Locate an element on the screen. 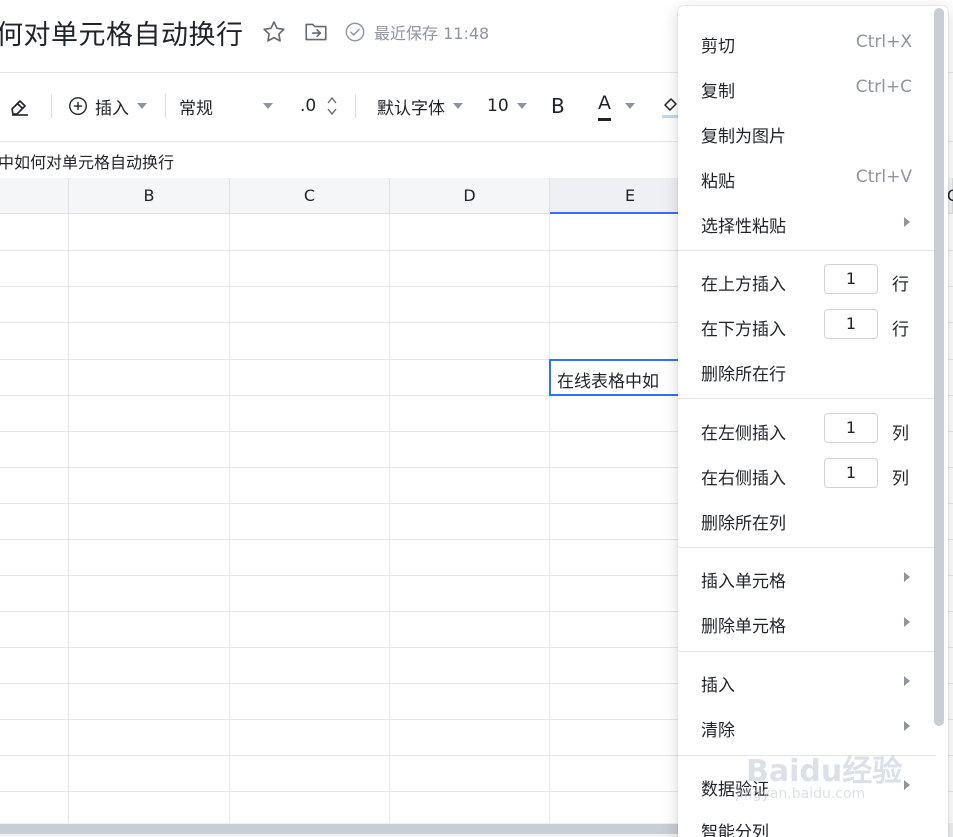  clear-format-button is located at coordinates (20, 106).